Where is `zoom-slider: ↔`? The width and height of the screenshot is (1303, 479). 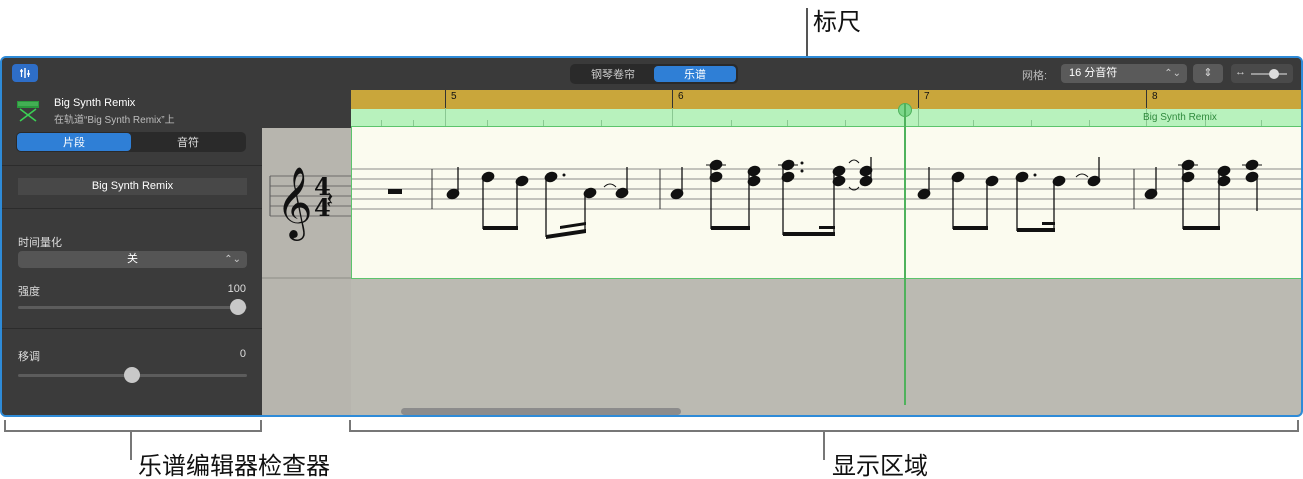
zoom-slider: ↔ is located at coordinates (1262, 73).